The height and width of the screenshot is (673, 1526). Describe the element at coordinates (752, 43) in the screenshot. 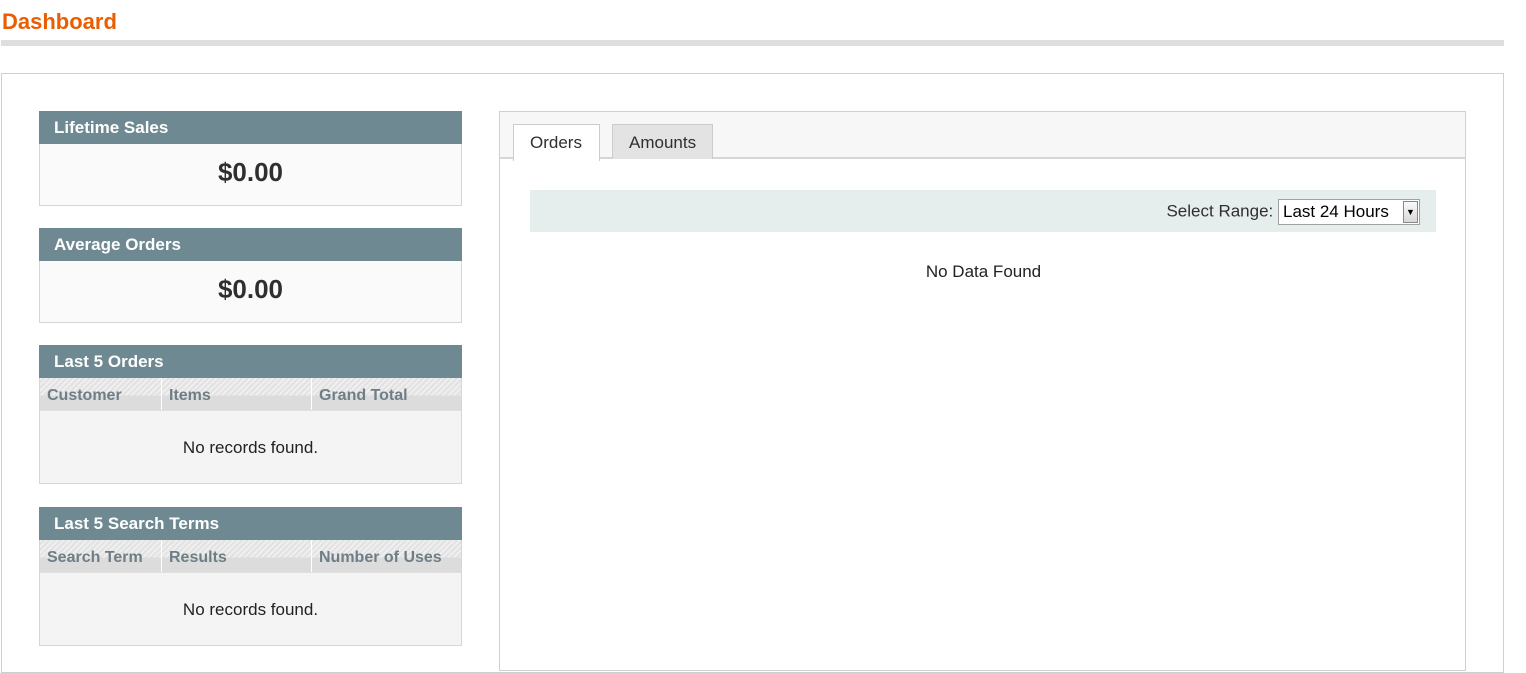

I see `title-divider` at that location.